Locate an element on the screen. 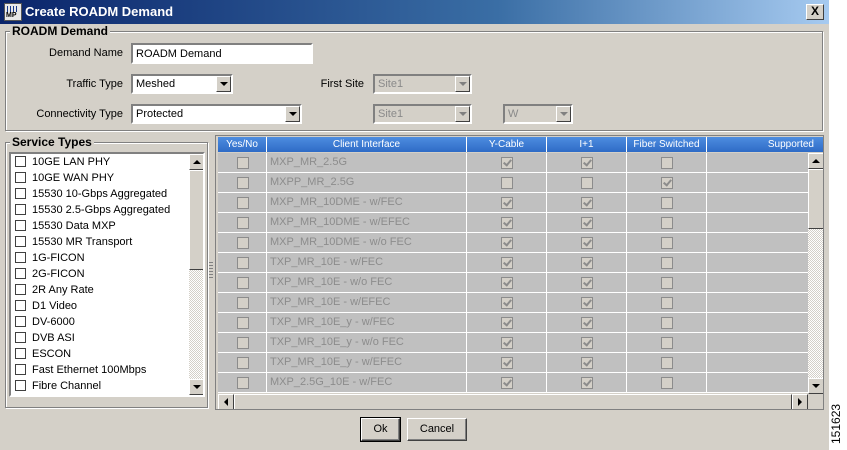  scroll-left-button is located at coordinates (226, 401).